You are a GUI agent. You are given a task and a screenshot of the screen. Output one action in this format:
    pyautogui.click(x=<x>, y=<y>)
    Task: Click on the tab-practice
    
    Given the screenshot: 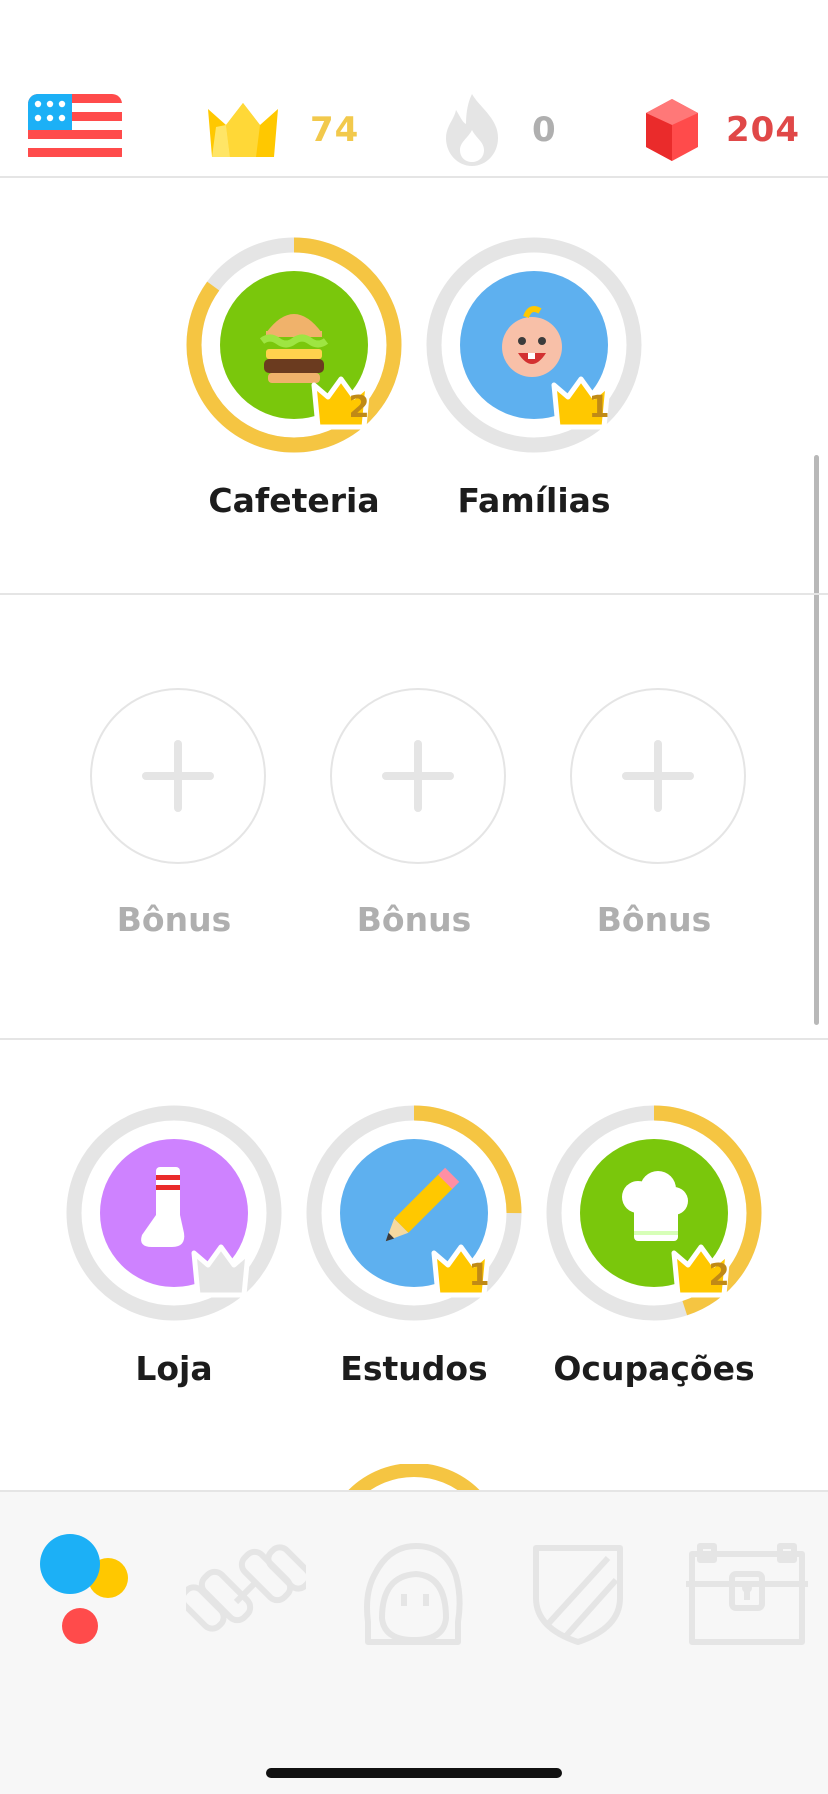 What is the action you would take?
    pyautogui.click(x=246, y=1592)
    